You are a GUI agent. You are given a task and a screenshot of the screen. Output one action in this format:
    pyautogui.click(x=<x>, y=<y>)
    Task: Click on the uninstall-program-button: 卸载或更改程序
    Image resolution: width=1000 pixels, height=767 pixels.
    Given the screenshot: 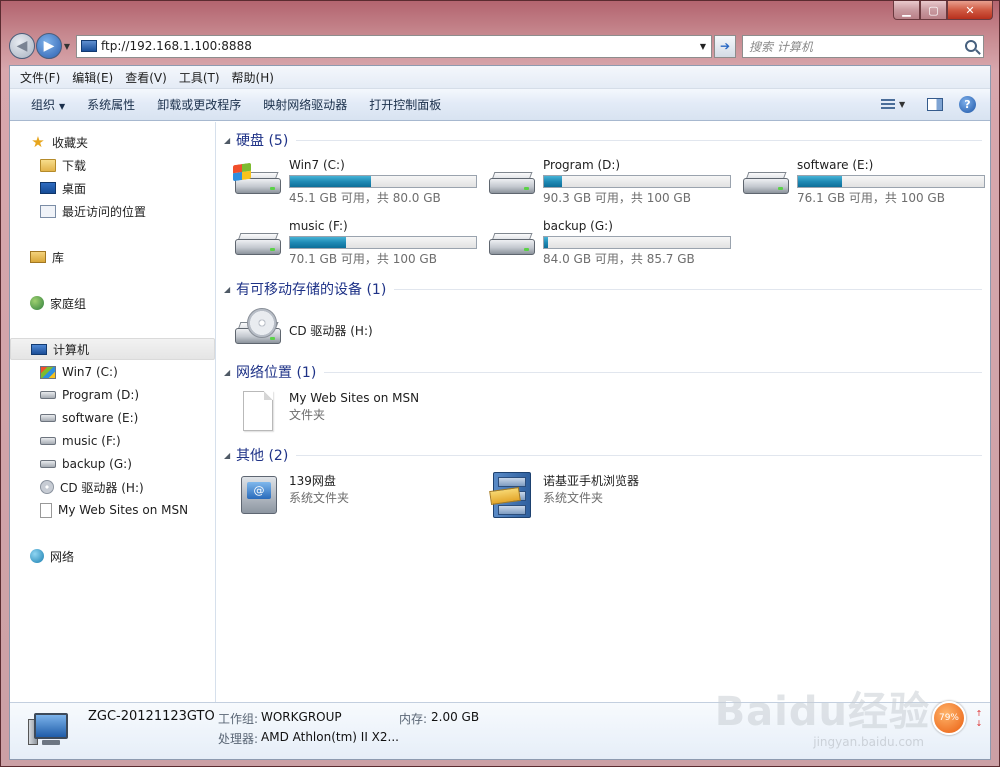 What is the action you would take?
    pyautogui.click(x=199, y=104)
    